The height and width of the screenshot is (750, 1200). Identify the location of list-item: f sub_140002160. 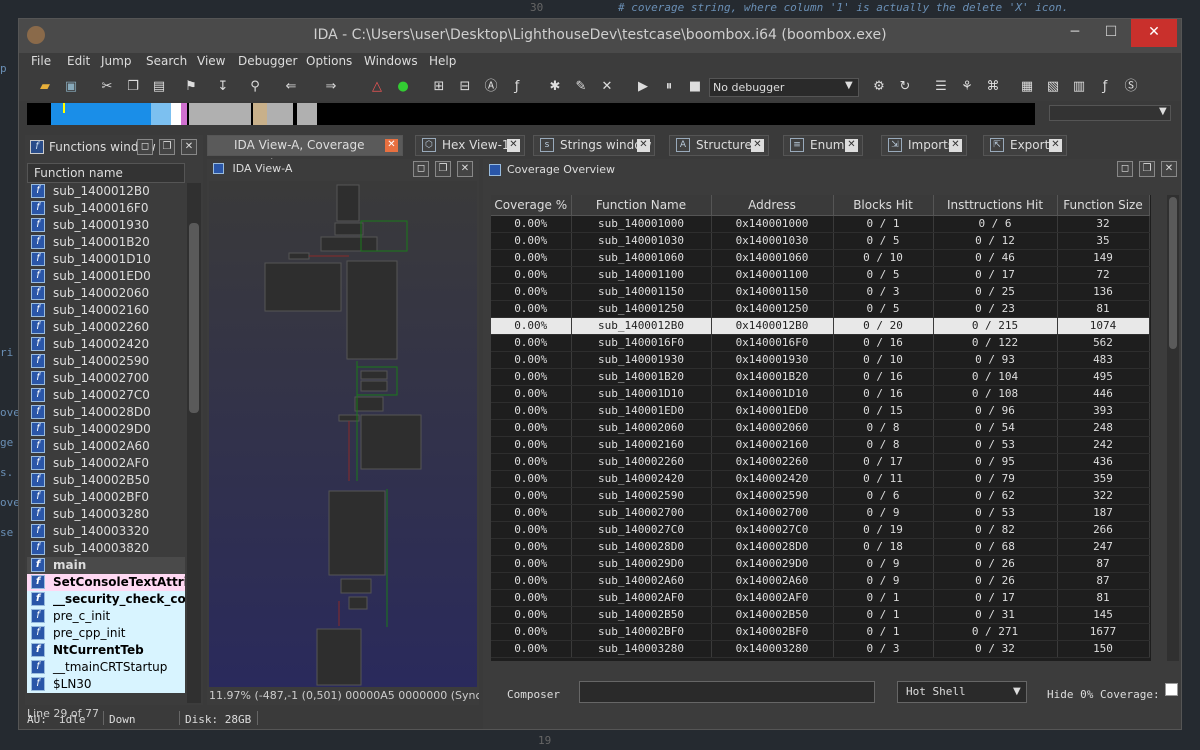
(106, 310).